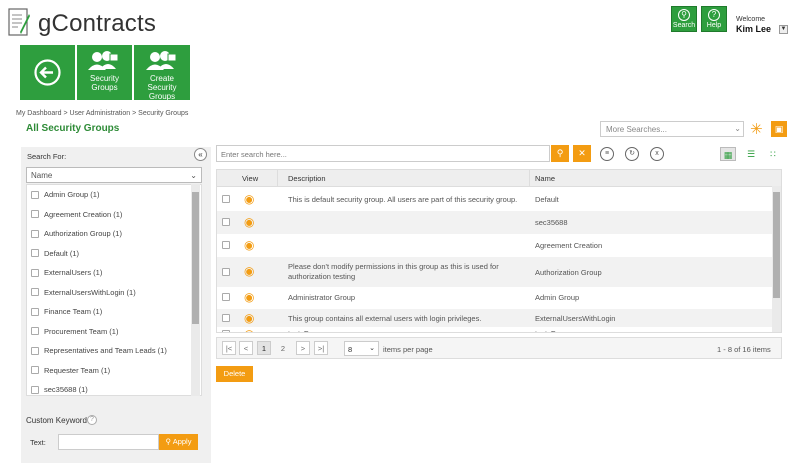 The height and width of the screenshot is (465, 800). I want to click on table-scroll-thumb, so click(776, 245).